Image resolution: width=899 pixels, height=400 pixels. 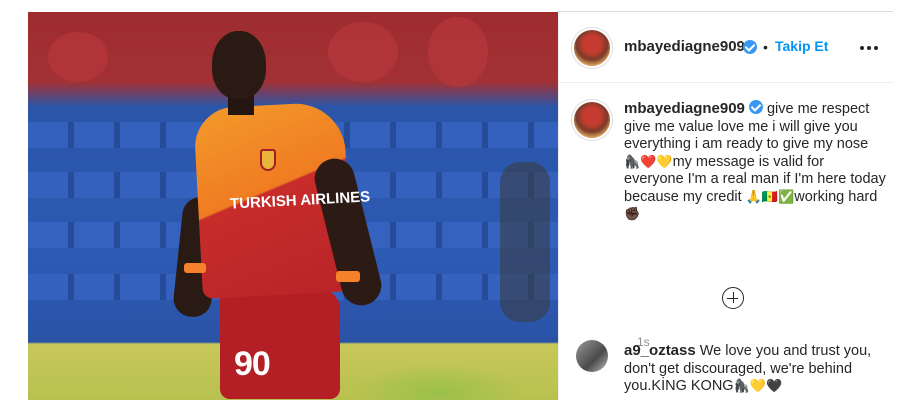 I want to click on caption-username: mbayediagne909, so click(x=684, y=108).